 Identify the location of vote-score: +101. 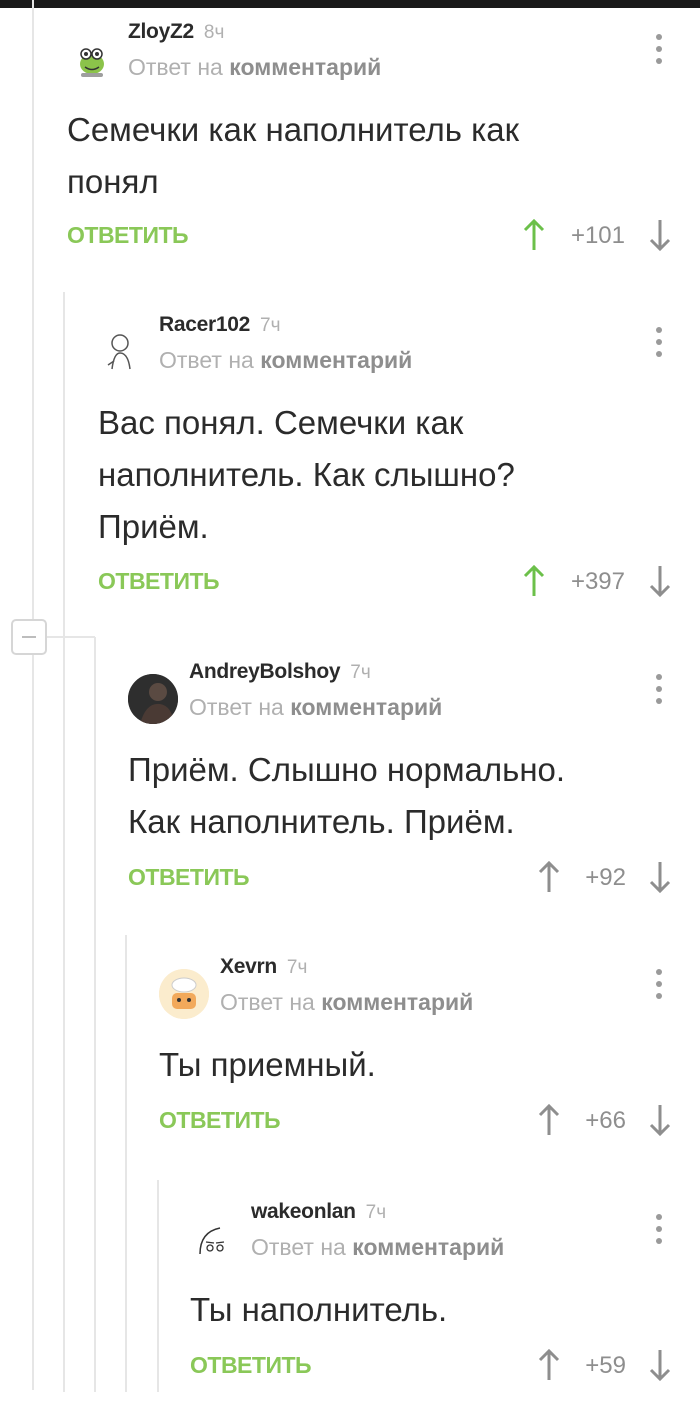
(597, 235).